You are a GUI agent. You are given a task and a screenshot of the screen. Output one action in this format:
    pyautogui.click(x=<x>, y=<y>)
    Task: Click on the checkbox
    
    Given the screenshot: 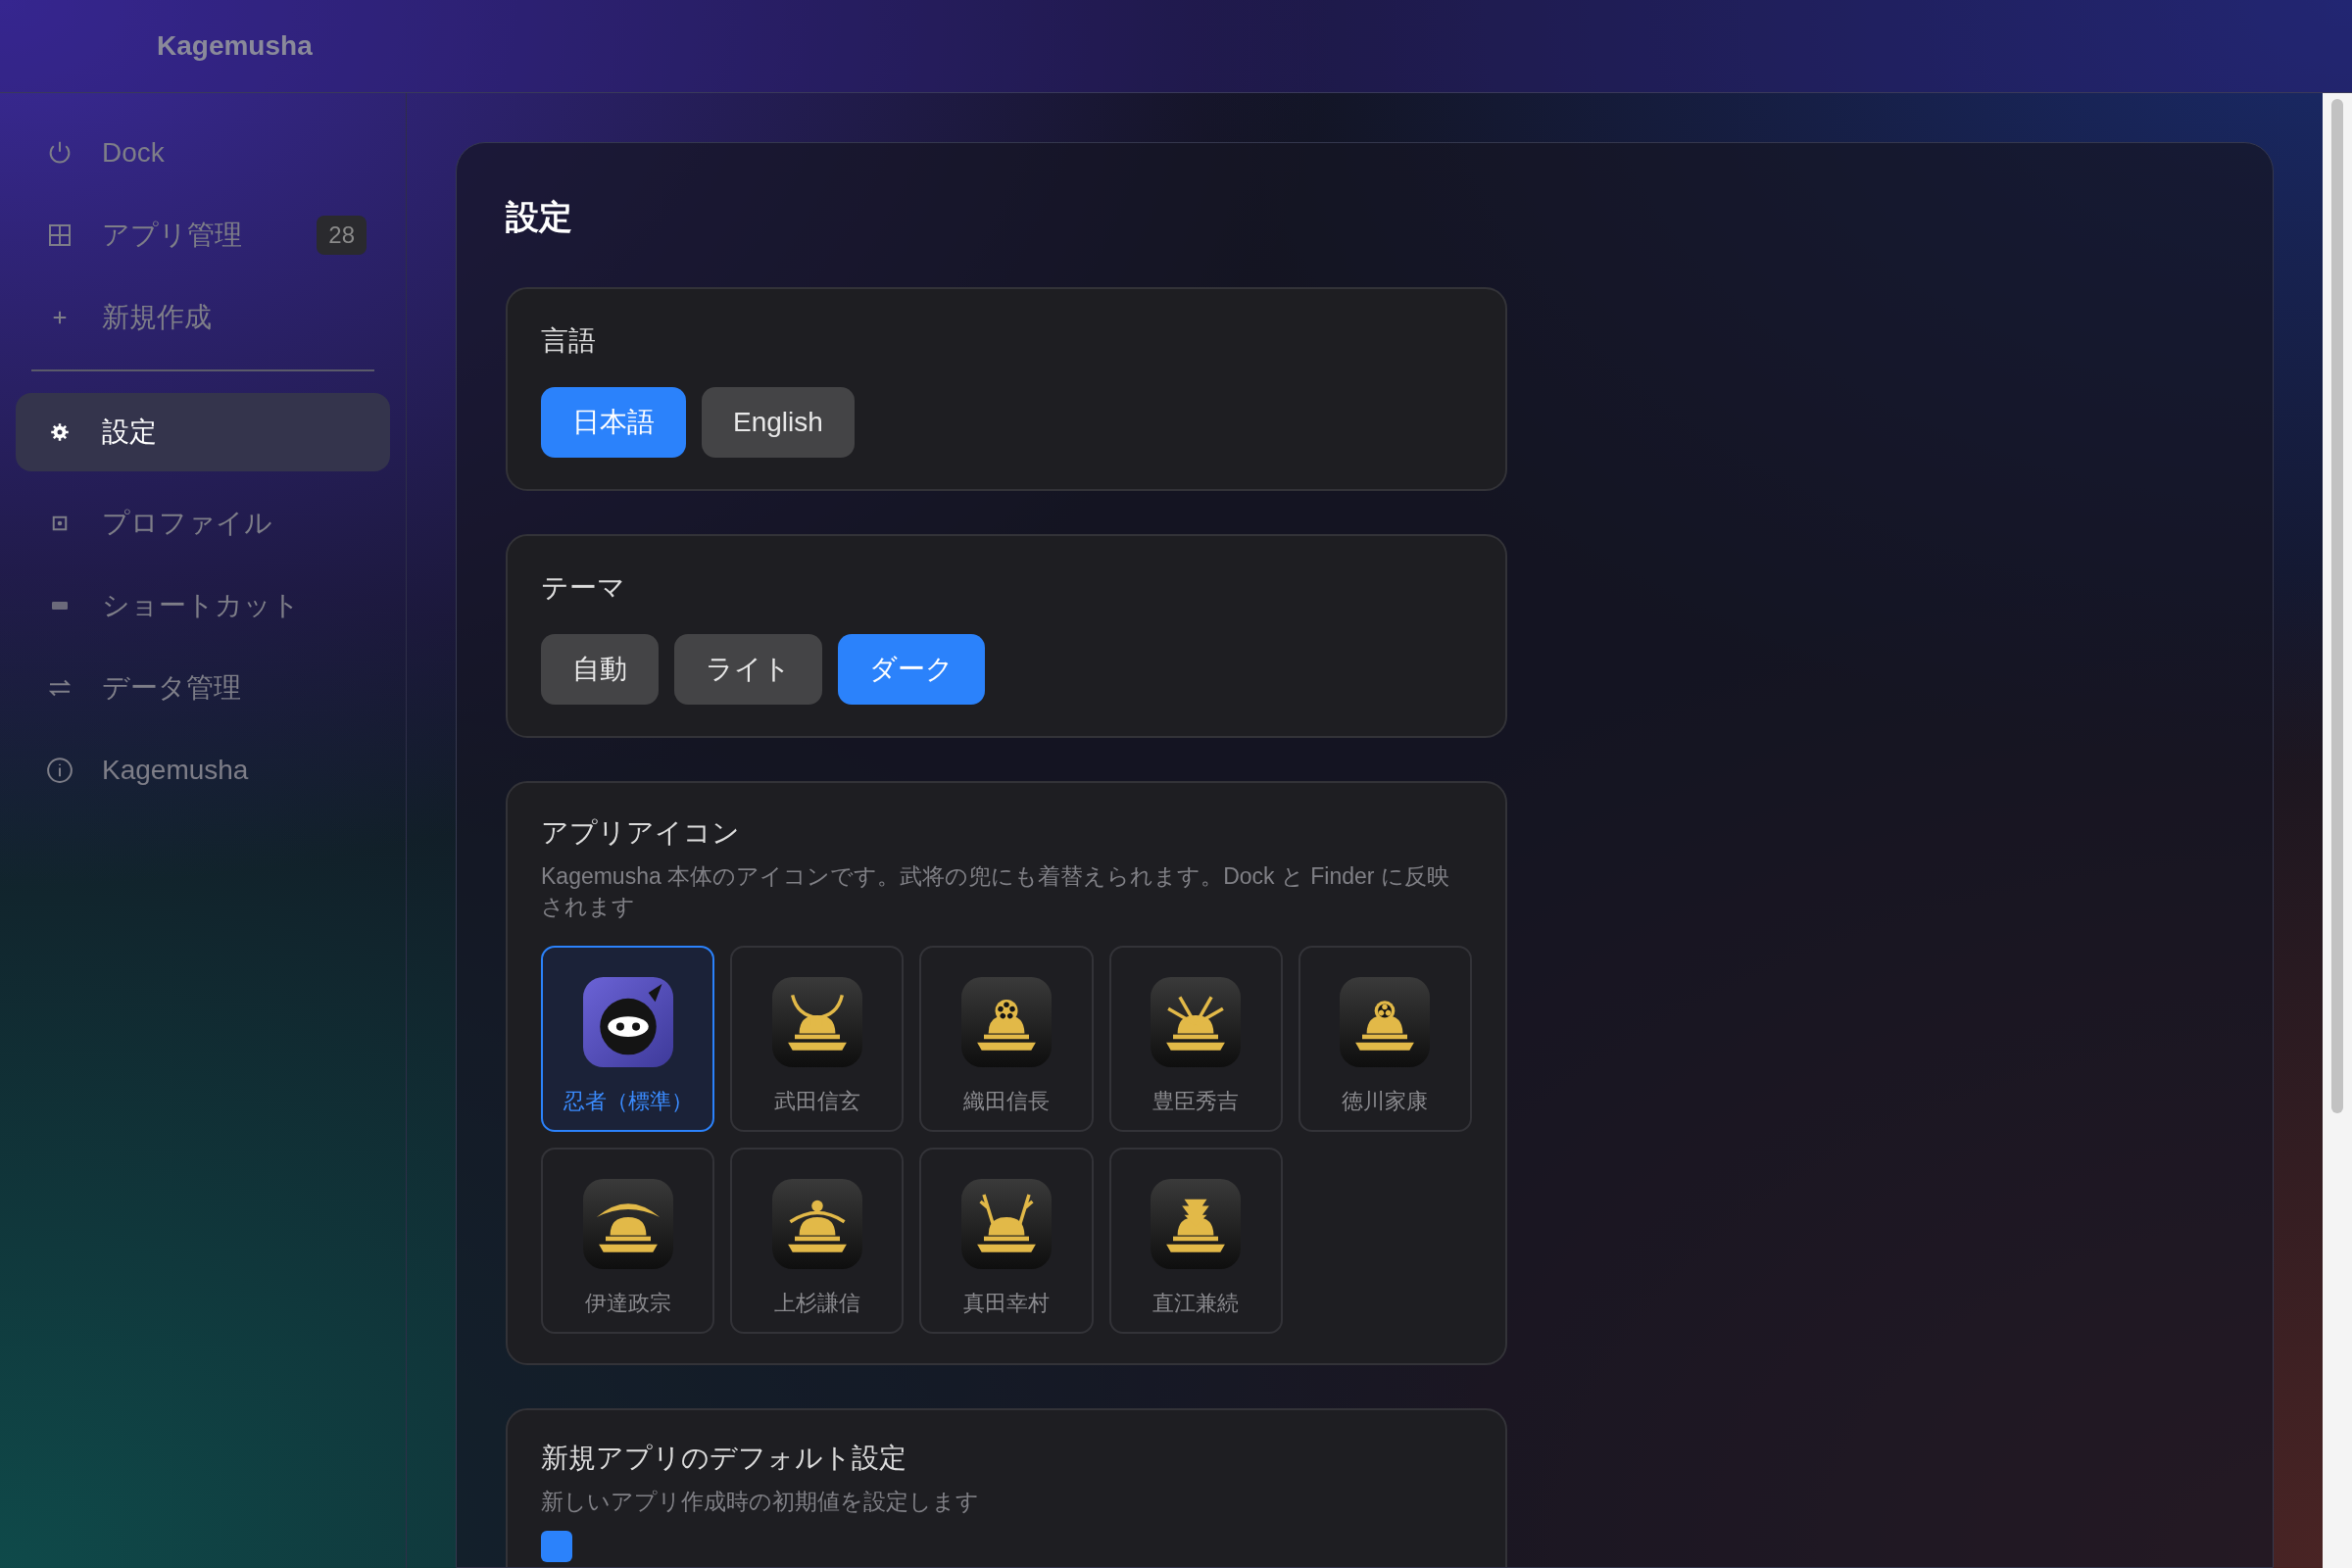 What is the action you would take?
    pyautogui.click(x=556, y=1546)
    